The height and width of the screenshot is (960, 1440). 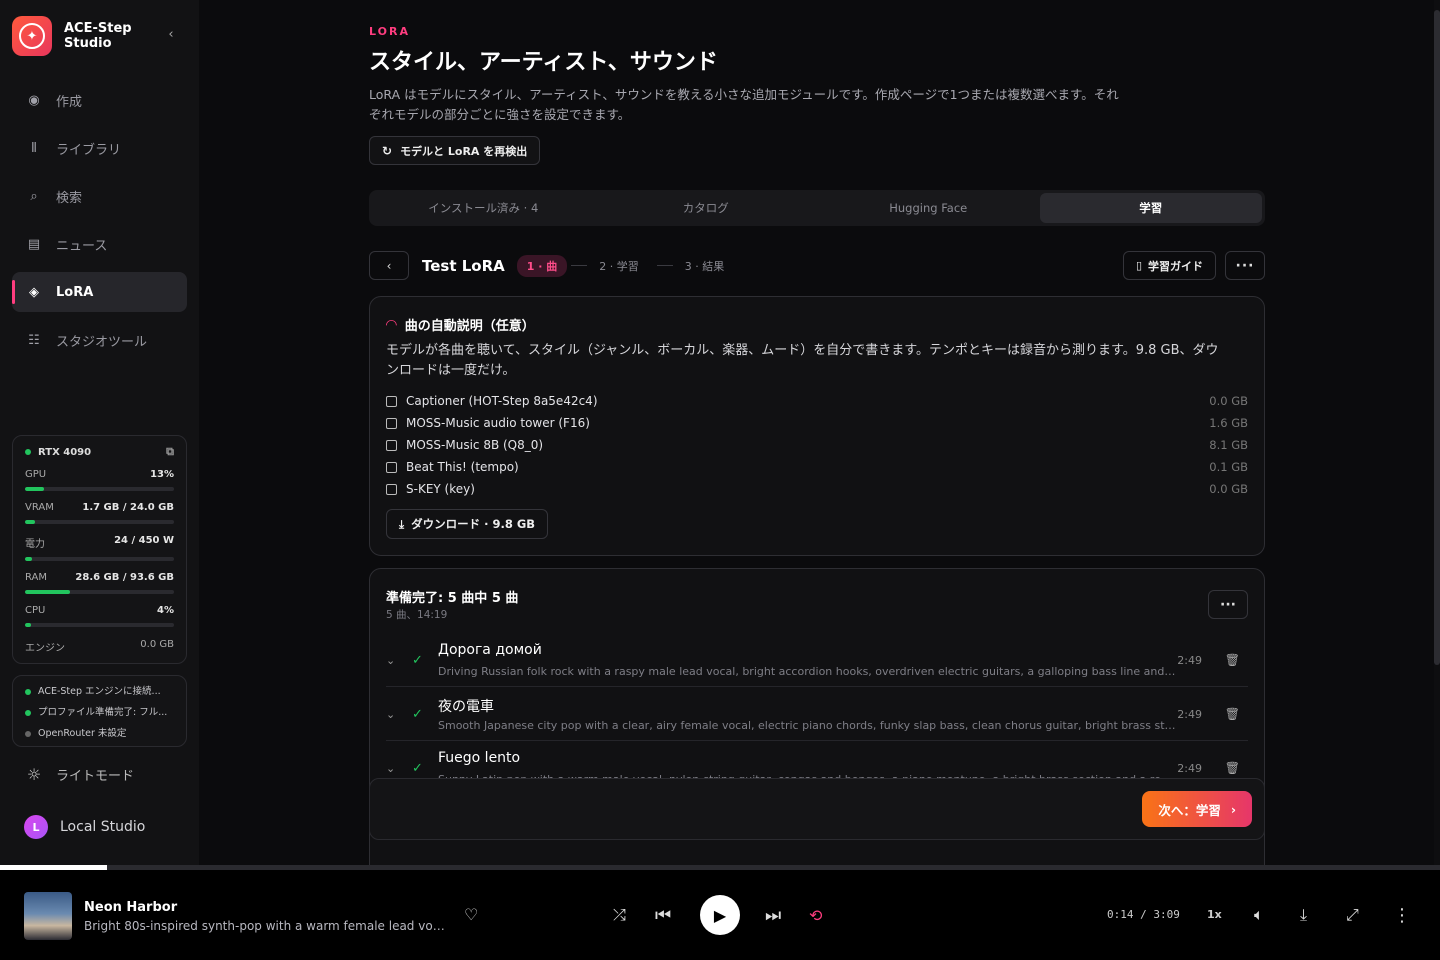 I want to click on autocaption-title-text: 曲の自動説明（任意）, so click(x=469, y=326).